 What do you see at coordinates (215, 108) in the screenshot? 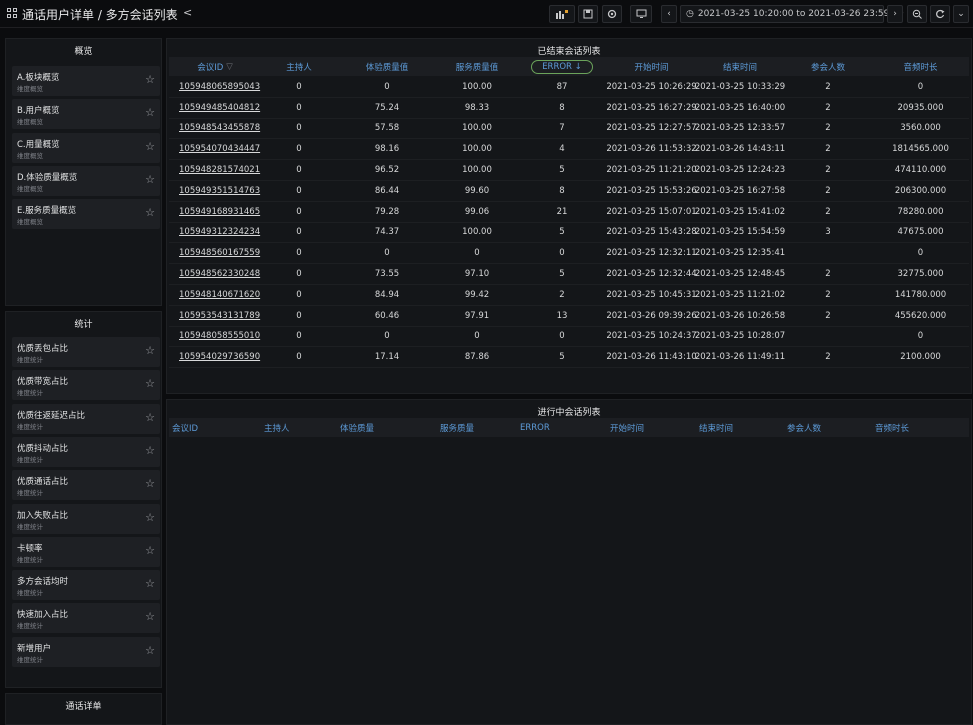
I see `meeting-id-link: 105949485404812` at bounding box center [215, 108].